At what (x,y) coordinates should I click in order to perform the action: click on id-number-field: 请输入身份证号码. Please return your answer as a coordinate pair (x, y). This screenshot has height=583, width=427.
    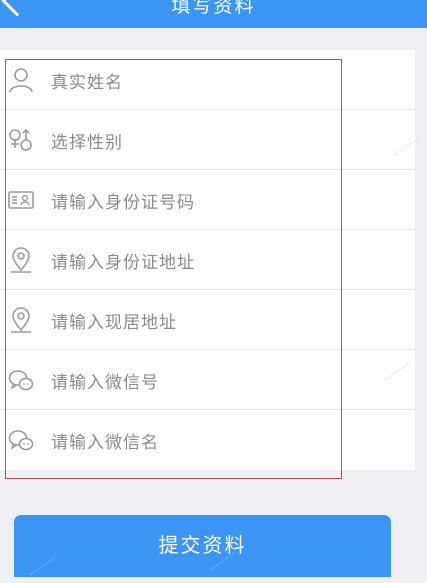
    Looking at the image, I should click on (207, 200).